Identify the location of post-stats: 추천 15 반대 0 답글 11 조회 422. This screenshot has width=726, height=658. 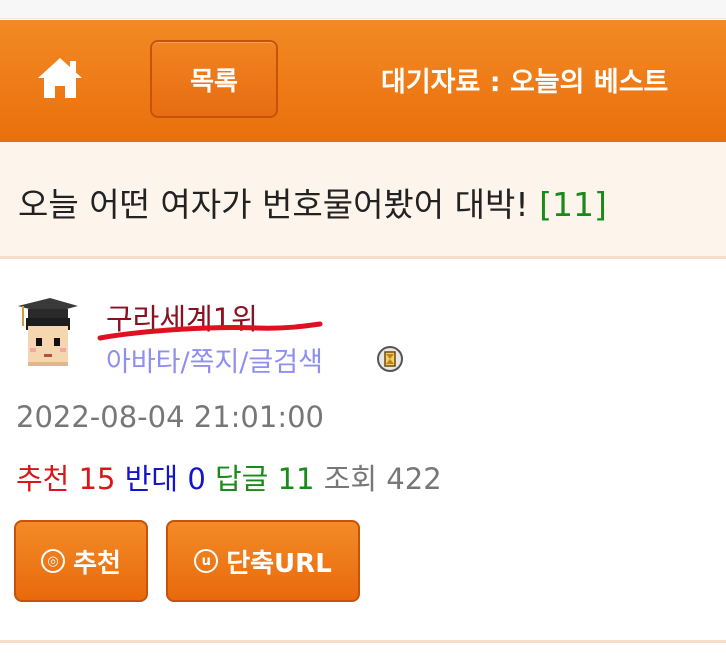
(229, 477).